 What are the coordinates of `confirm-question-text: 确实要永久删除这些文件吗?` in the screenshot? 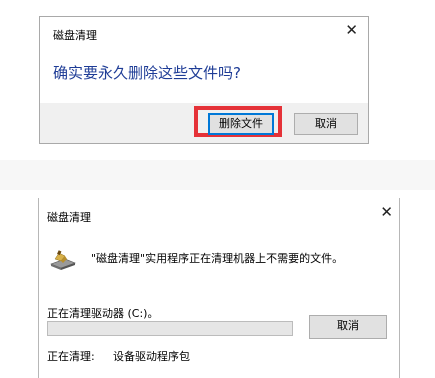 It's located at (147, 73).